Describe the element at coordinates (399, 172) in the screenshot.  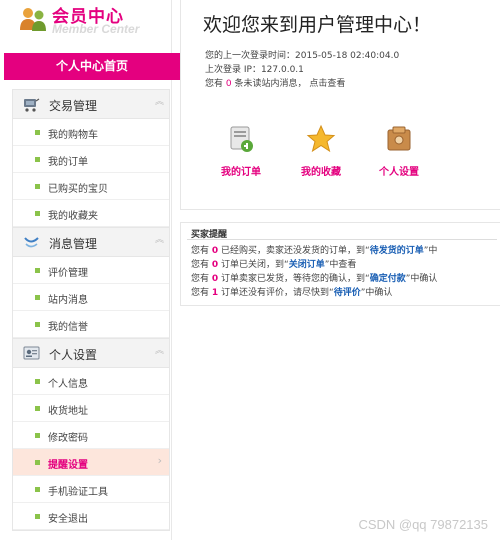
I see `shortcut-label: 个人设置` at that location.